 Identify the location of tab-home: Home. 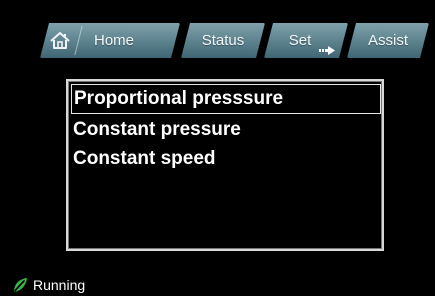
(110, 40).